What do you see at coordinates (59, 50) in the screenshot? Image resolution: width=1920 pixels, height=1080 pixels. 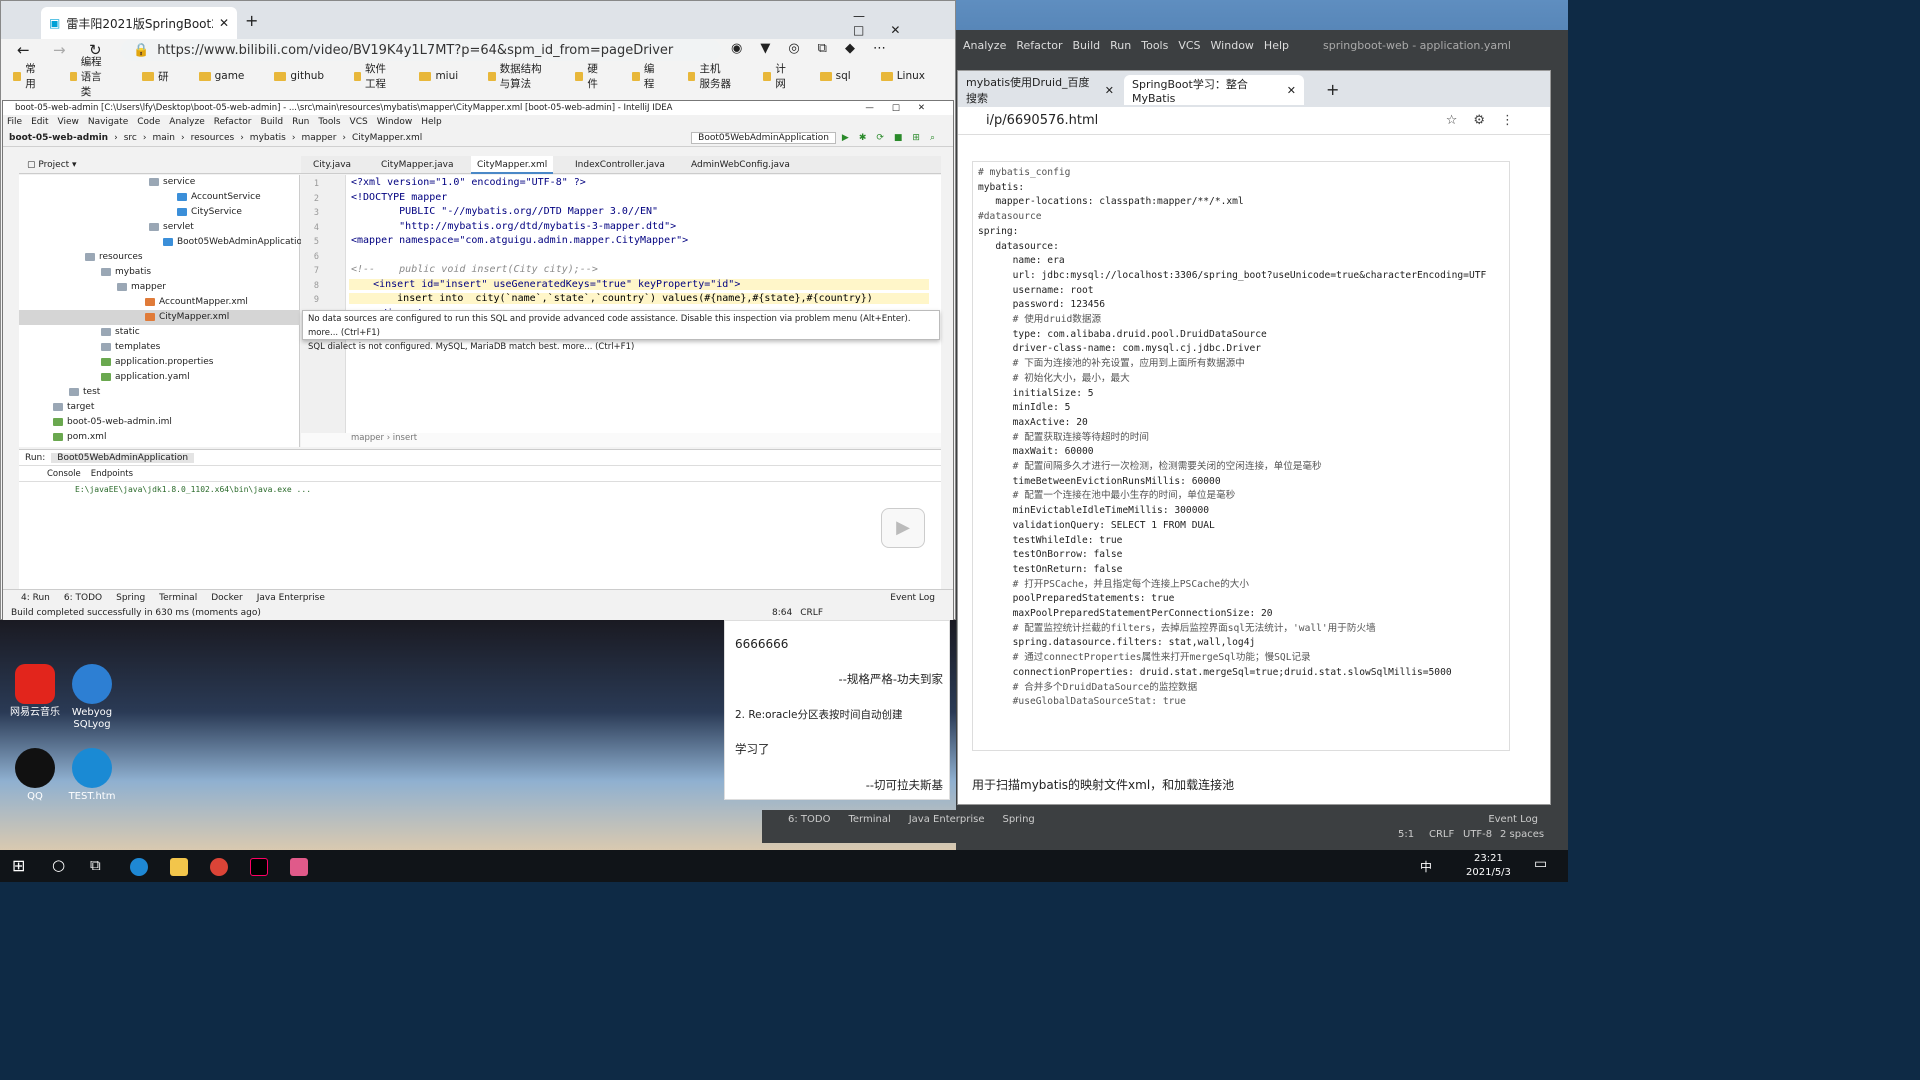 I see `forward-icon: →` at bounding box center [59, 50].